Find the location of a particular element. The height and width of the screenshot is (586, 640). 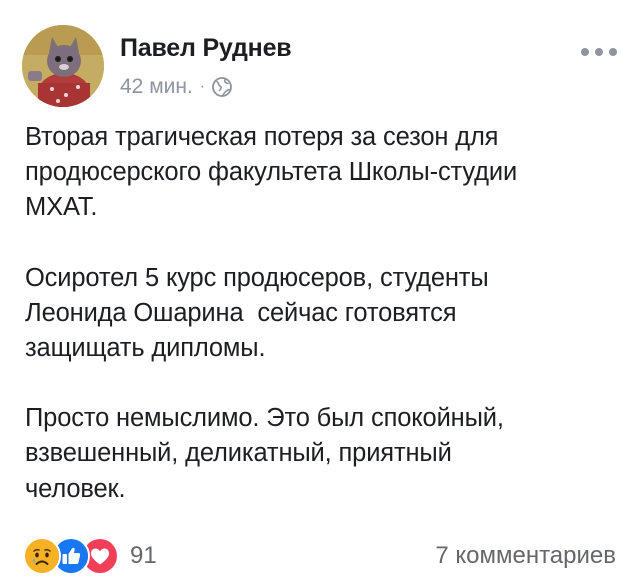

author-name: Павел Руднев is located at coordinates (206, 48).